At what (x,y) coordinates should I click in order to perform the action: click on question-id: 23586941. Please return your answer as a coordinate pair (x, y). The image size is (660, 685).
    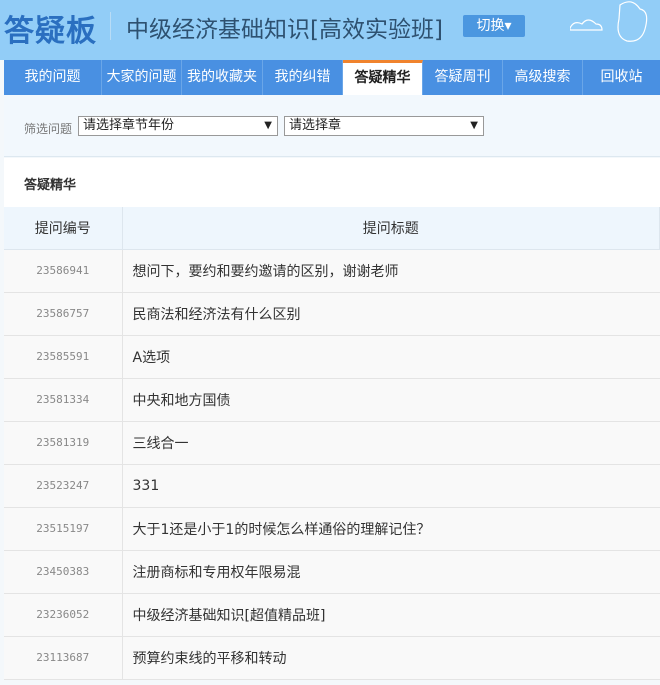
    Looking at the image, I should click on (63, 271).